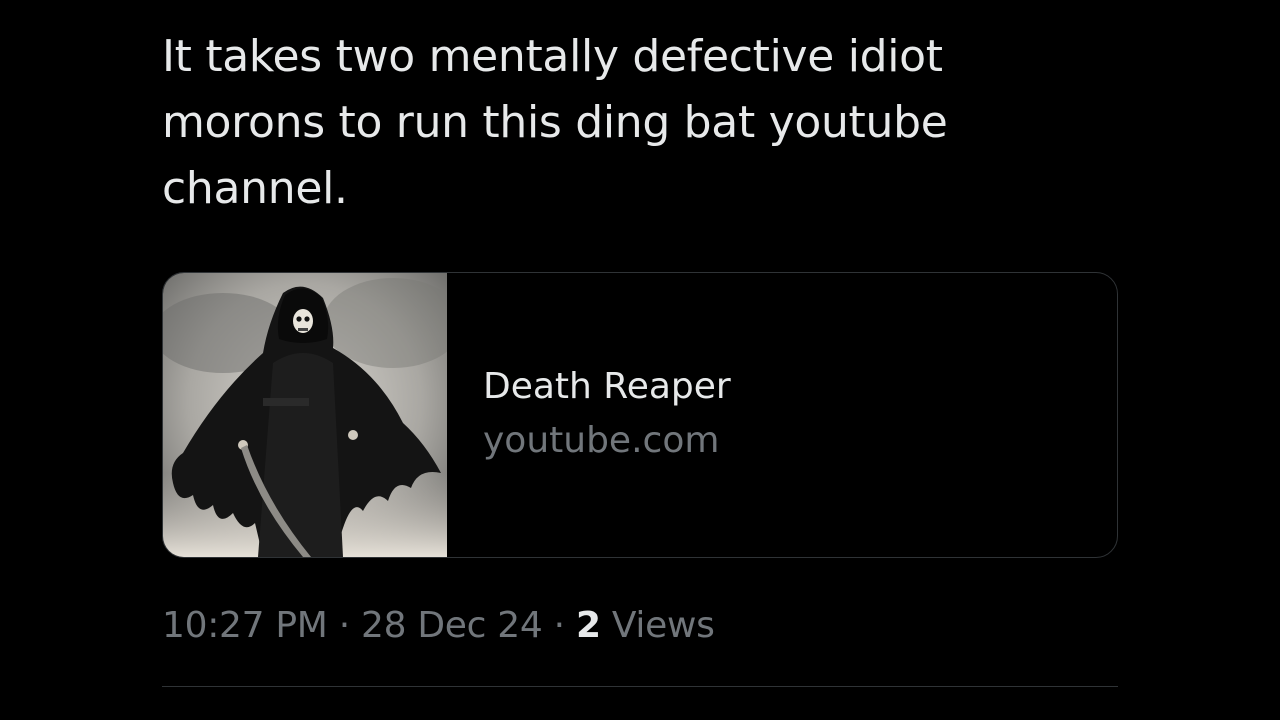 The image size is (1280, 720). What do you see at coordinates (640, 686) in the screenshot?
I see `divider` at bounding box center [640, 686].